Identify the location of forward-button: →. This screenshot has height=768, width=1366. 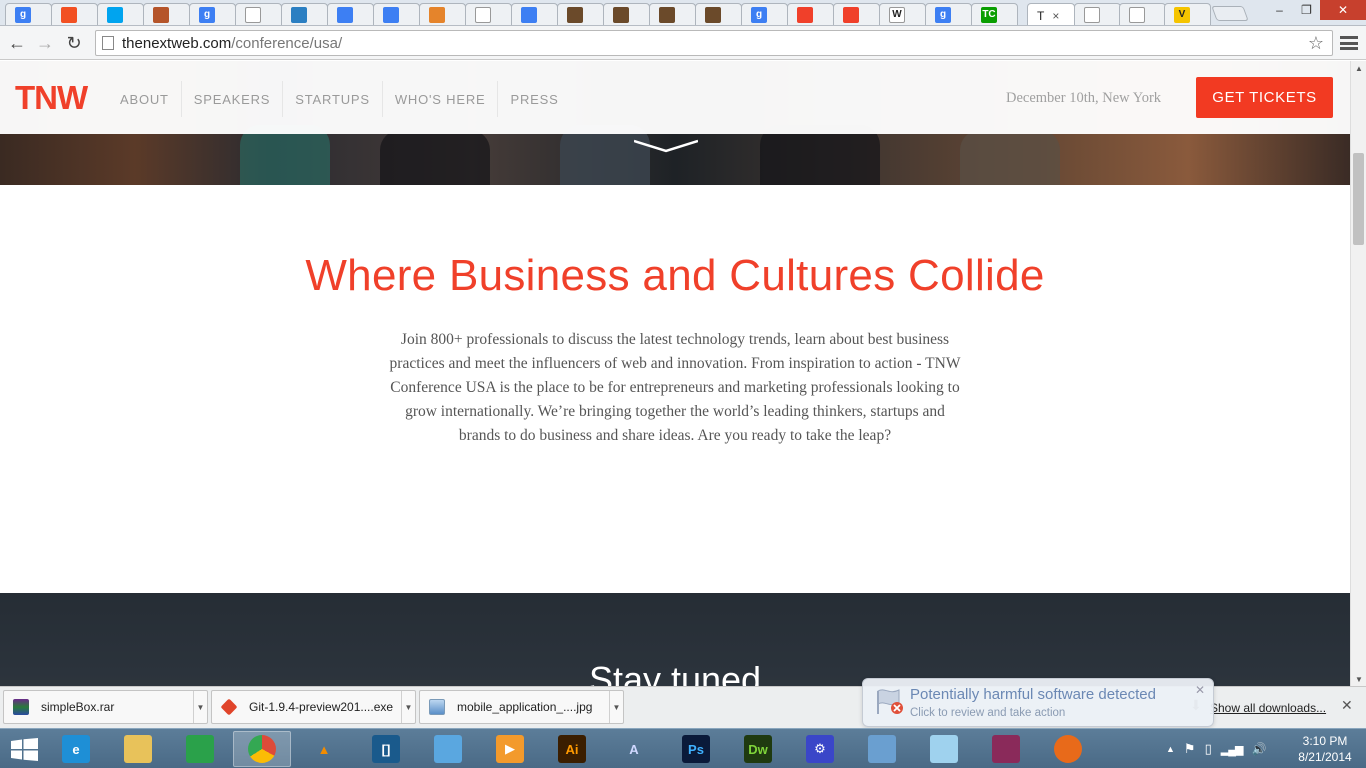
(45, 43).